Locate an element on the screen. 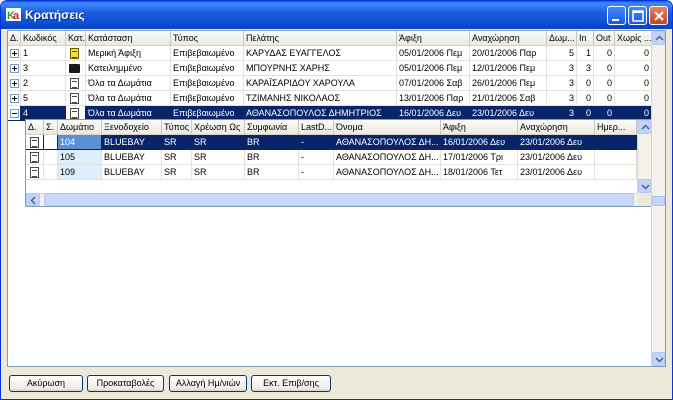  horizontal-scroll-thumb is located at coordinates (339, 199).